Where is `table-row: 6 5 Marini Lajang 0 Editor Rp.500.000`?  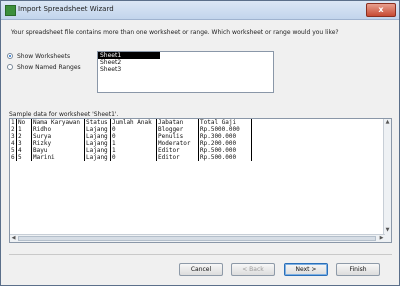 table-row: 6 5 Marini Lajang 0 Editor Rp.500.000 is located at coordinates (131, 157).